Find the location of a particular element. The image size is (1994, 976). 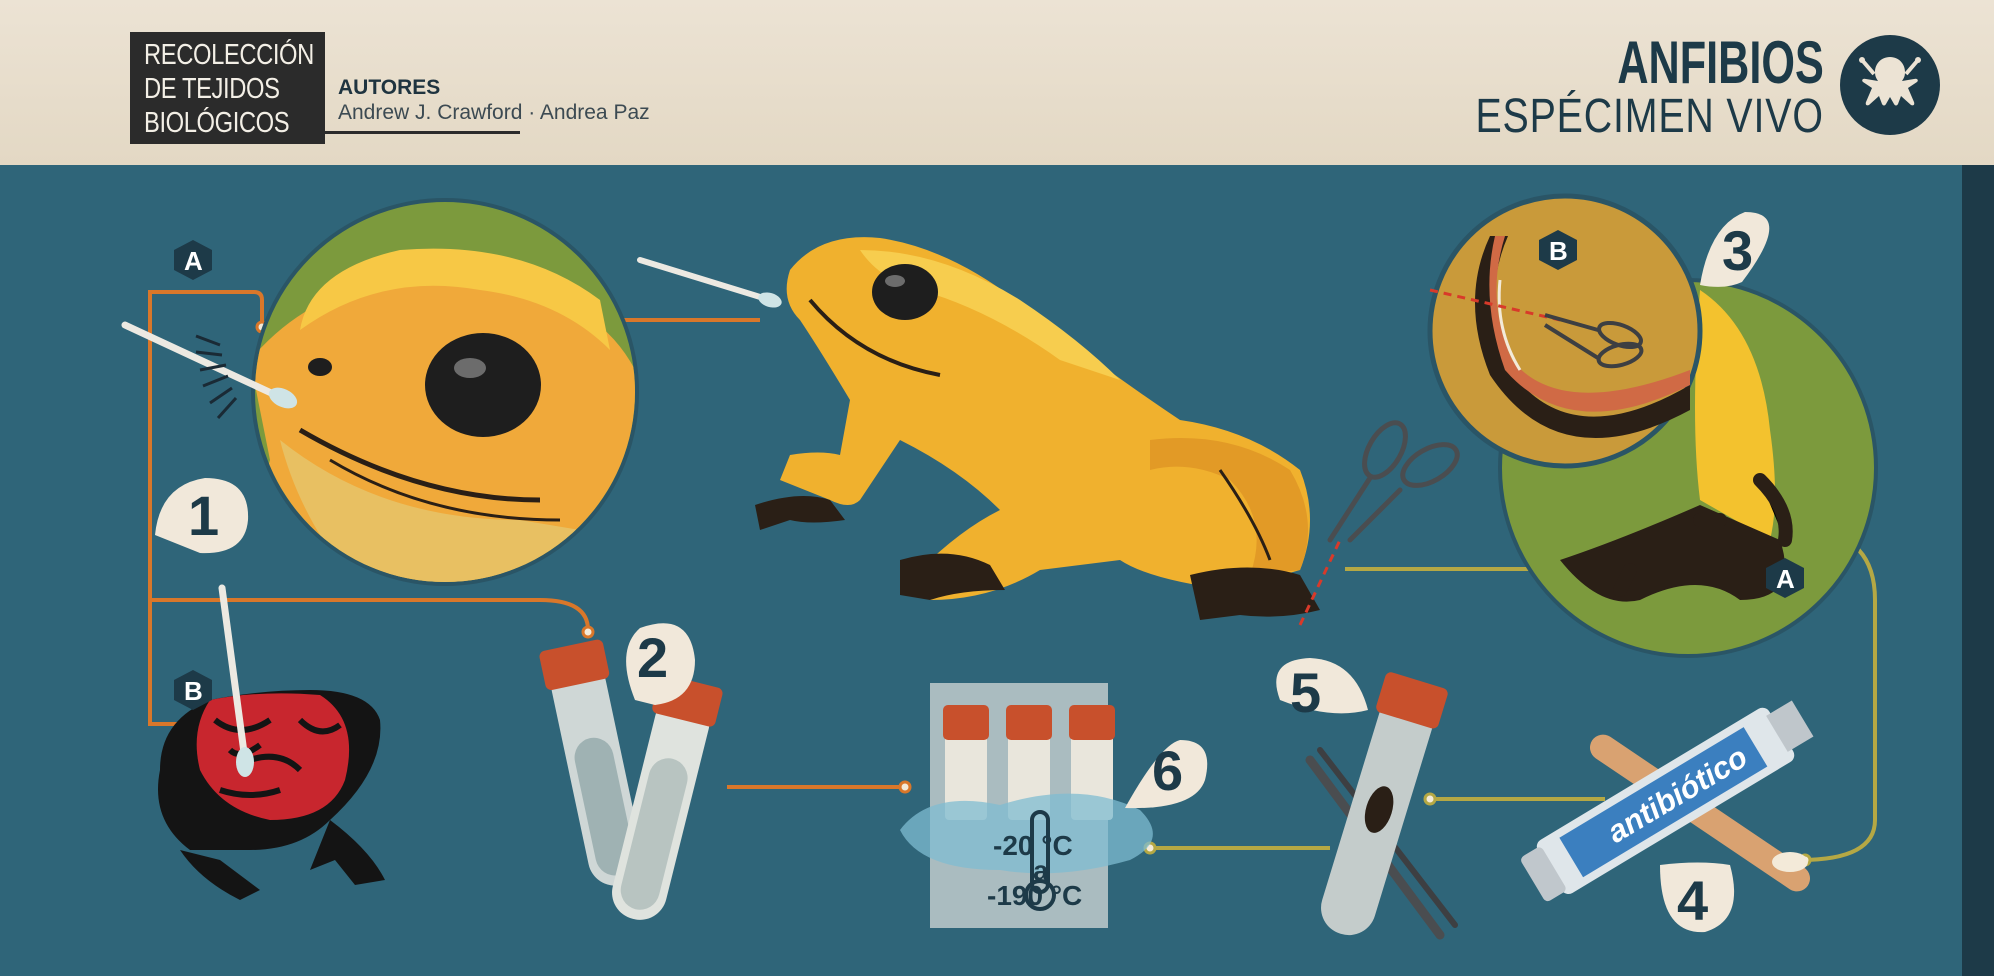

step-callout-3: 3 is located at coordinates (1735, 249).